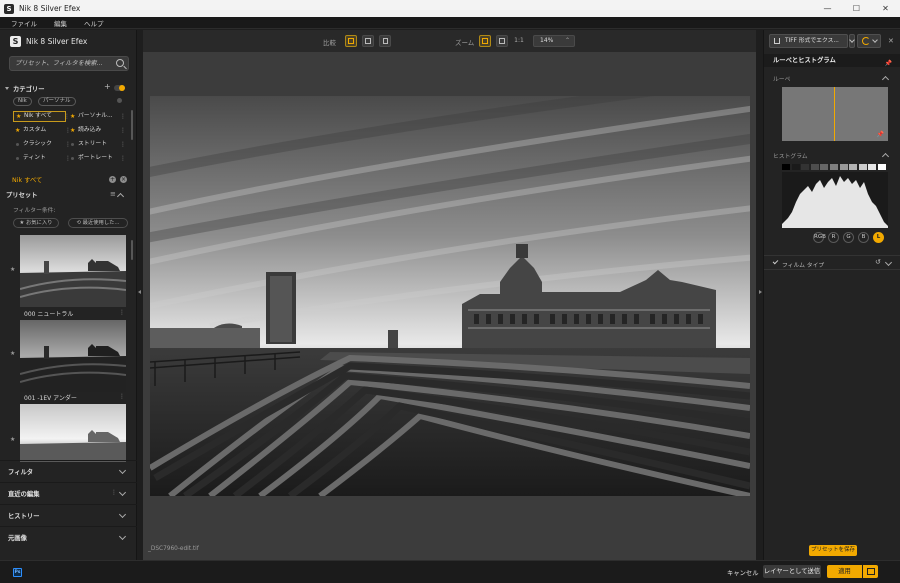 The width and height of the screenshot is (900, 583). I want to click on zone-swatches, so click(835, 167).